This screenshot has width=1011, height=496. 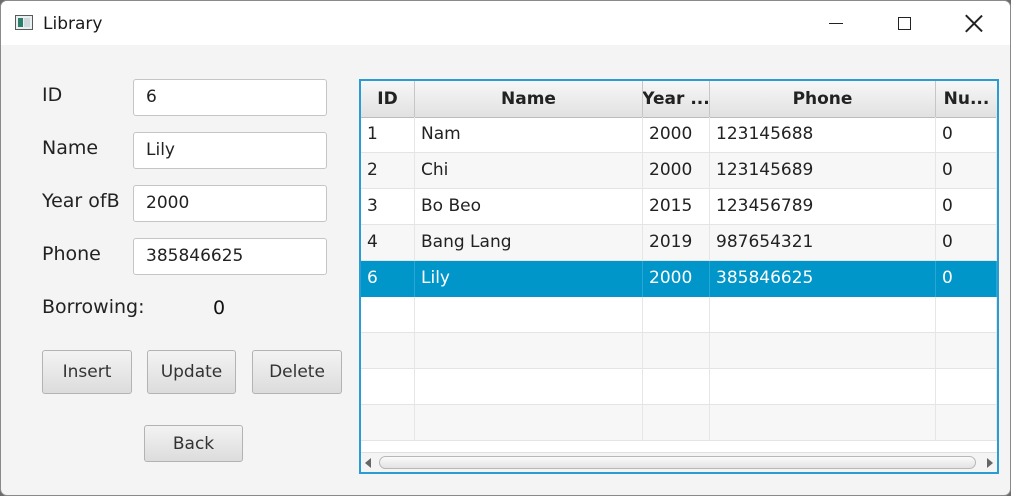 I want to click on year-field: 2000, so click(x=230, y=203).